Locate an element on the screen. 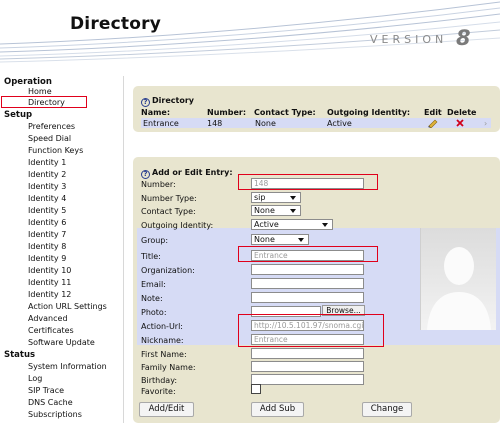 This screenshot has height=423, width=500. sidebar-section-setup: Setup is located at coordinates (18, 115).